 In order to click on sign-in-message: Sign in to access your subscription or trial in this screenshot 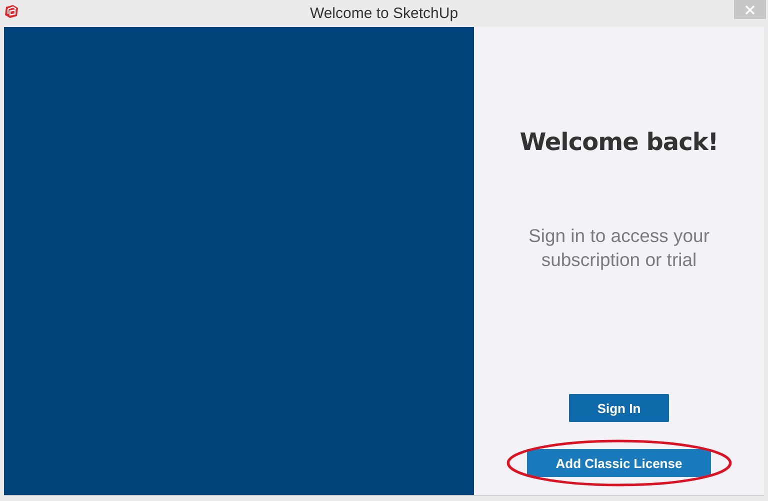, I will do `click(619, 248)`.